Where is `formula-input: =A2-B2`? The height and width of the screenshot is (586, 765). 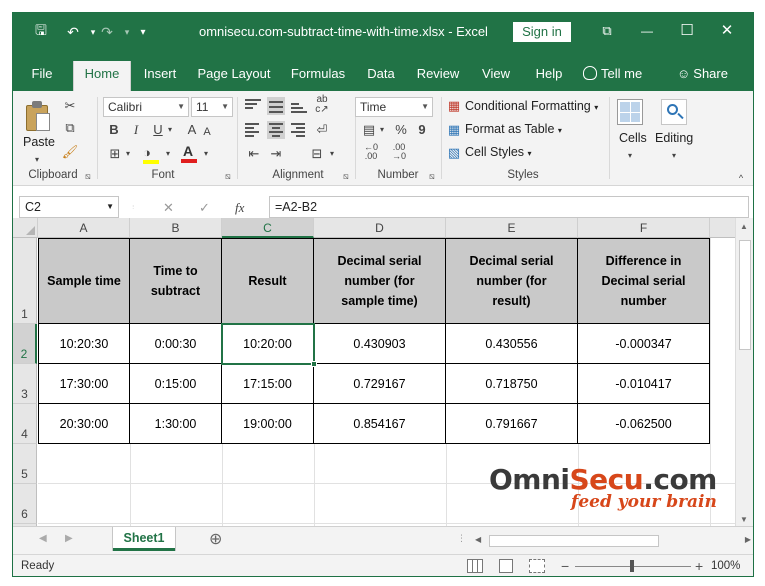
formula-input: =A2-B2 is located at coordinates (509, 207).